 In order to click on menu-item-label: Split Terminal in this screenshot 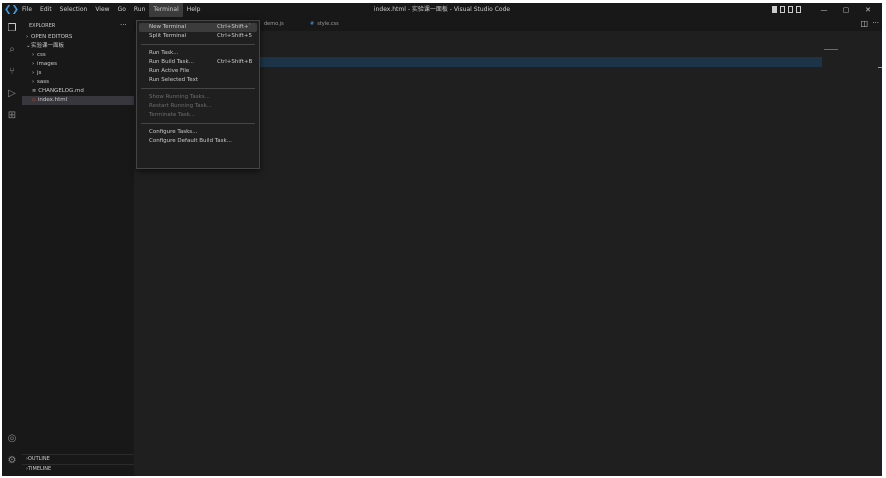, I will do `click(168, 36)`.